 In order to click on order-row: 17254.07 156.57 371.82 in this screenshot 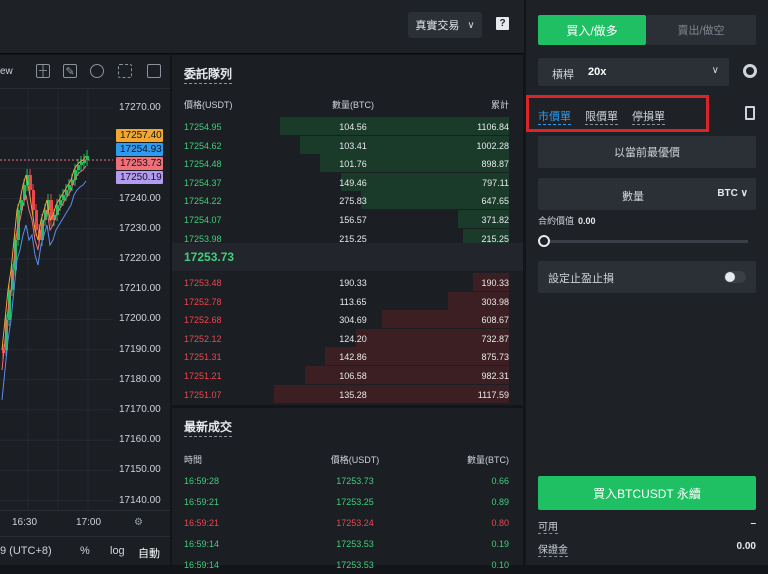, I will do `click(347, 219)`.